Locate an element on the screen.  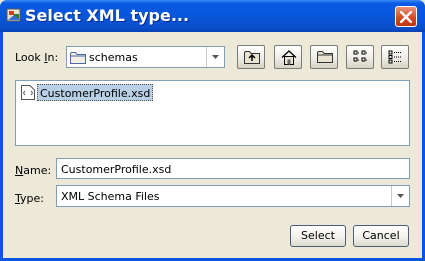
look-in-dropdown: schemas is located at coordinates (145, 57).